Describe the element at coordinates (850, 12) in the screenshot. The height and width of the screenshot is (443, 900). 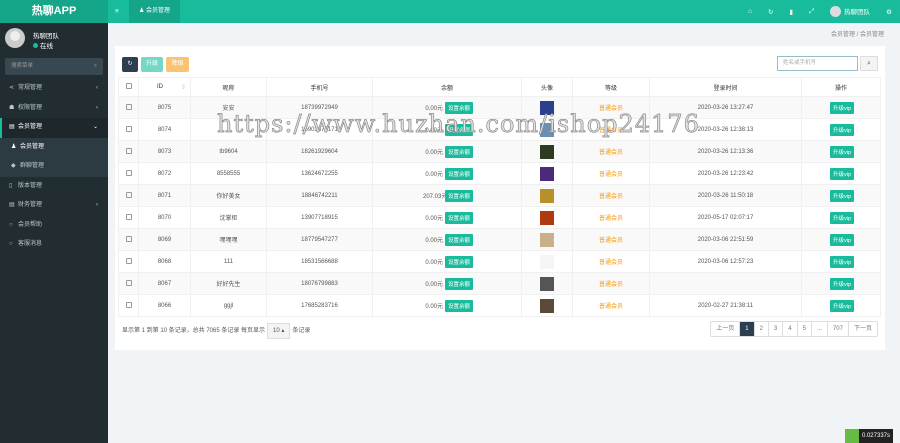
I see `user-menu: 热聊团队` at that location.